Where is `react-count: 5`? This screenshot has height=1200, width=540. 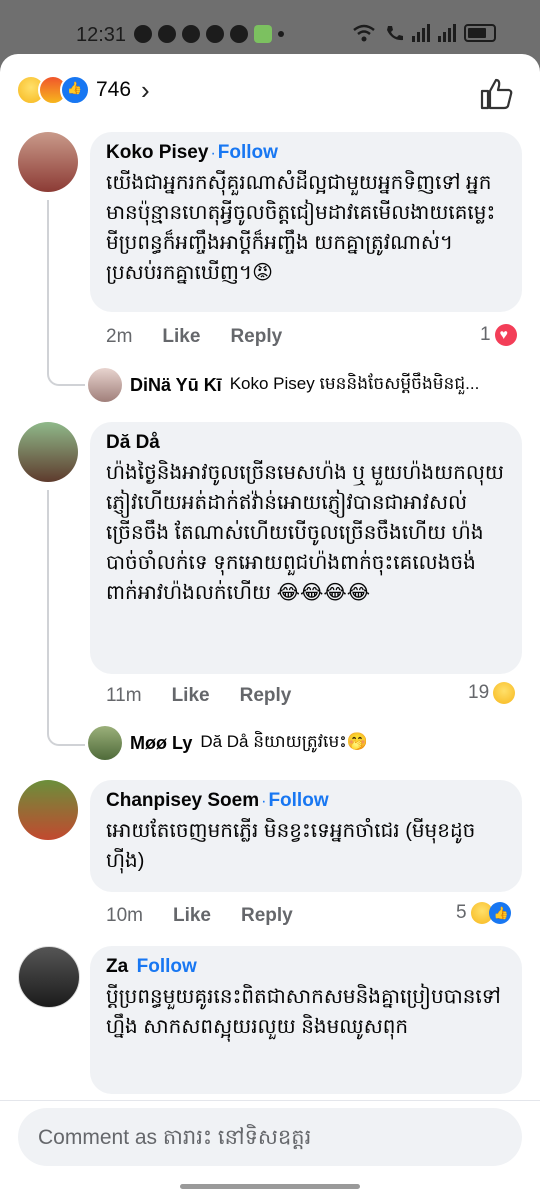
react-count: 5 is located at coordinates (461, 912).